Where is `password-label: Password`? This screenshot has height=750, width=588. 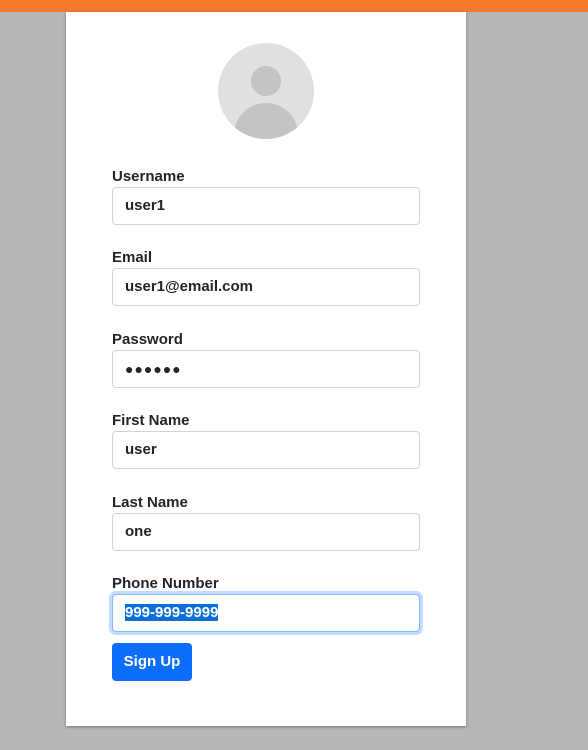
password-label: Password is located at coordinates (147, 339).